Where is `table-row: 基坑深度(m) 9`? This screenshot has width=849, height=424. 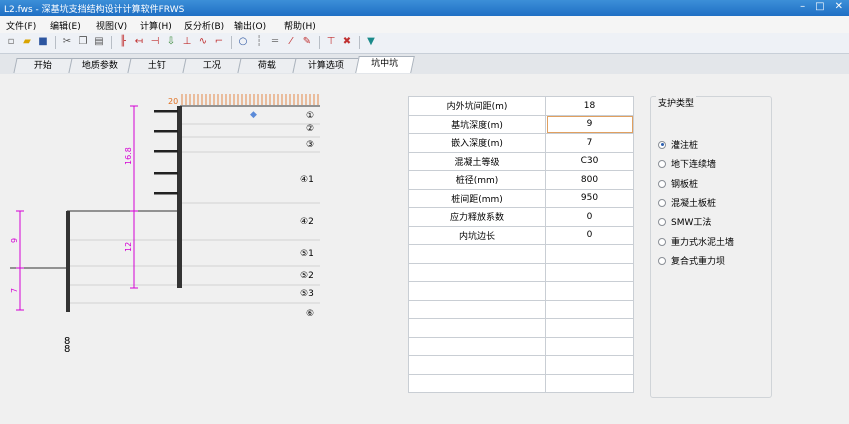
table-row: 基坑深度(m) 9 is located at coordinates (521, 124).